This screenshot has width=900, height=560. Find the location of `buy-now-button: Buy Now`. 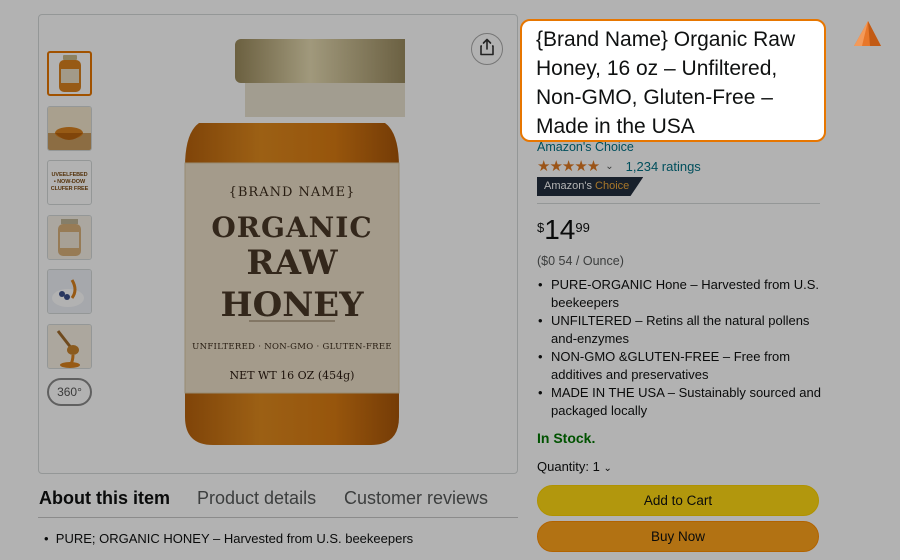

buy-now-button: Buy Now is located at coordinates (678, 536).